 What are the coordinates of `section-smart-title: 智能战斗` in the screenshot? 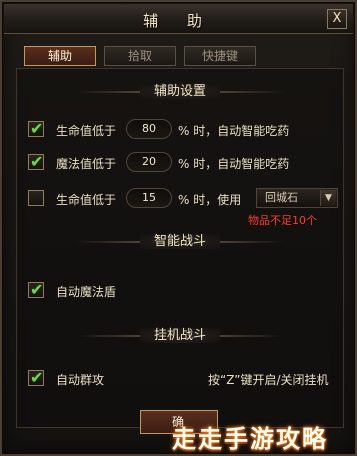 It's located at (179, 241).